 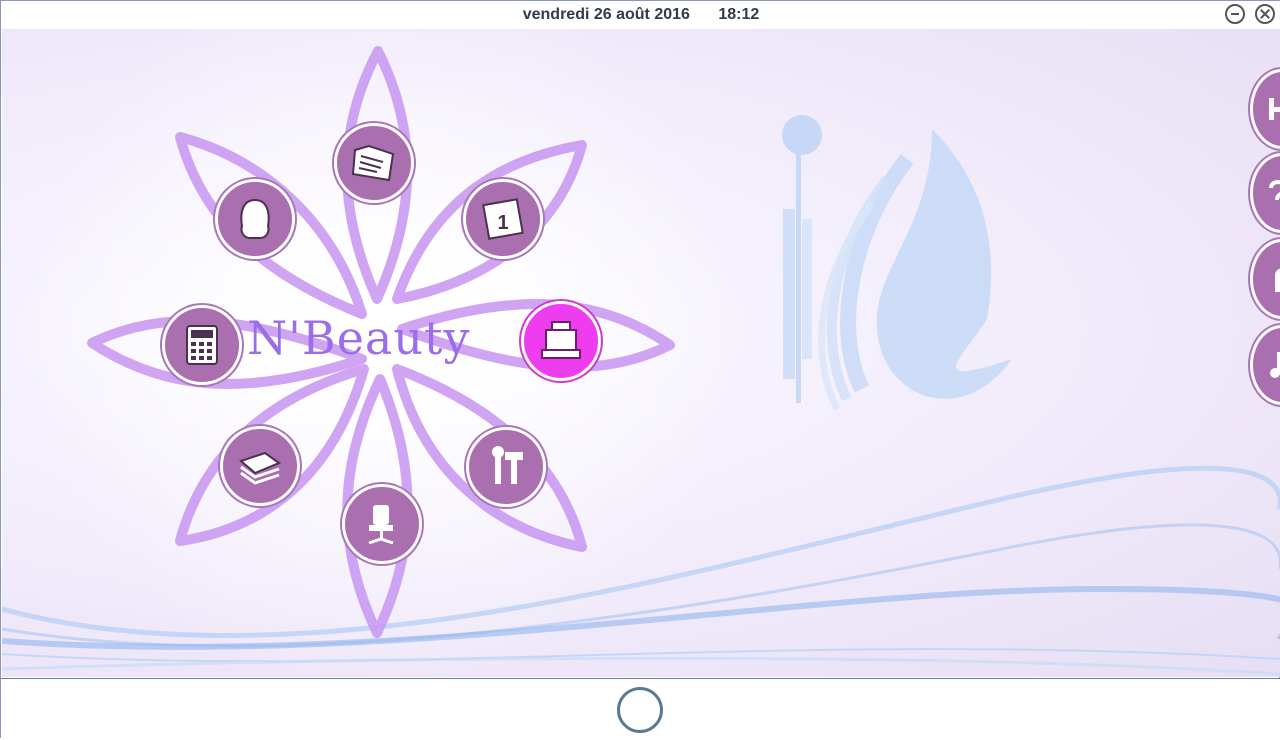 I want to click on office-chair-icon, so click(x=381, y=525).